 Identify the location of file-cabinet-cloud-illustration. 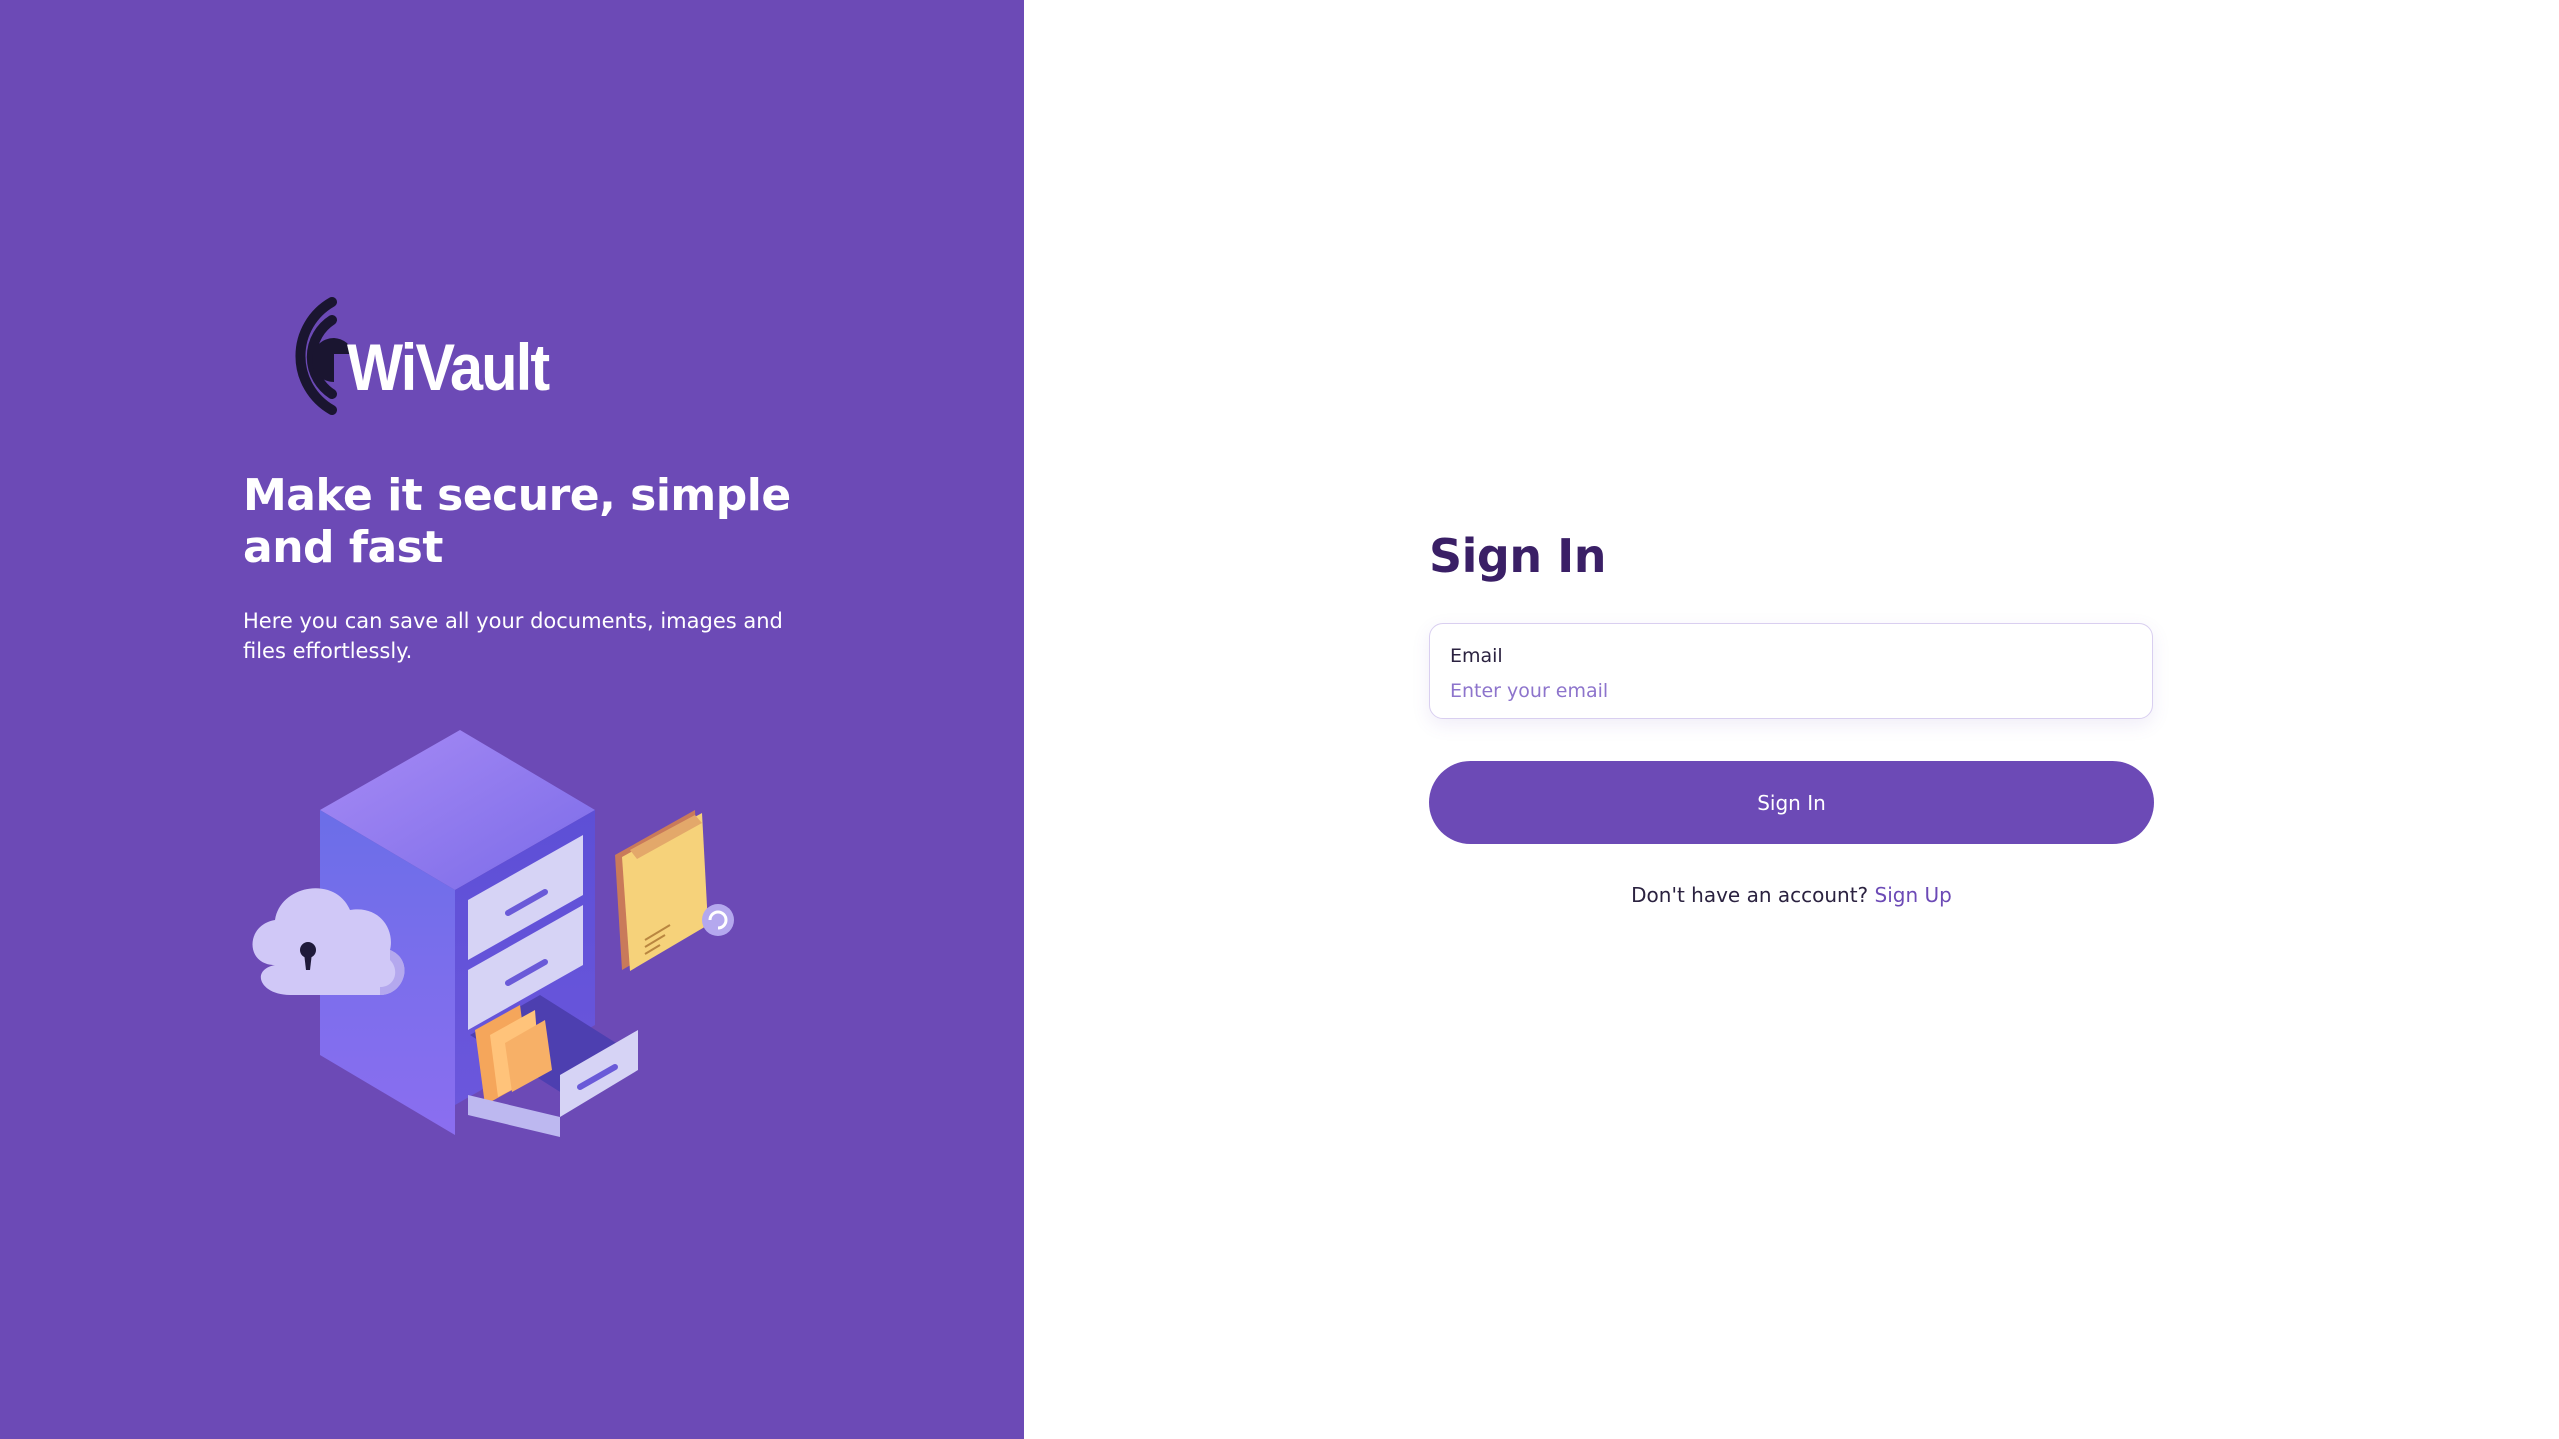
(493, 933).